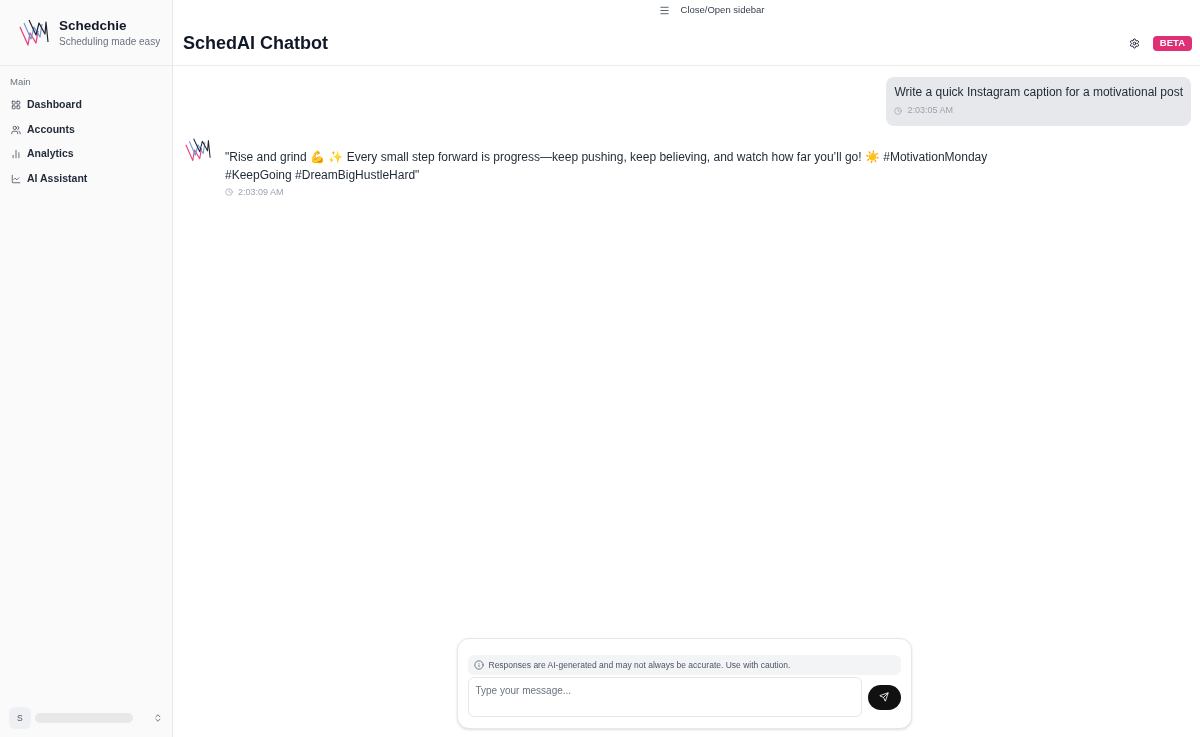  What do you see at coordinates (478, 665) in the screenshot?
I see `info-icon` at bounding box center [478, 665].